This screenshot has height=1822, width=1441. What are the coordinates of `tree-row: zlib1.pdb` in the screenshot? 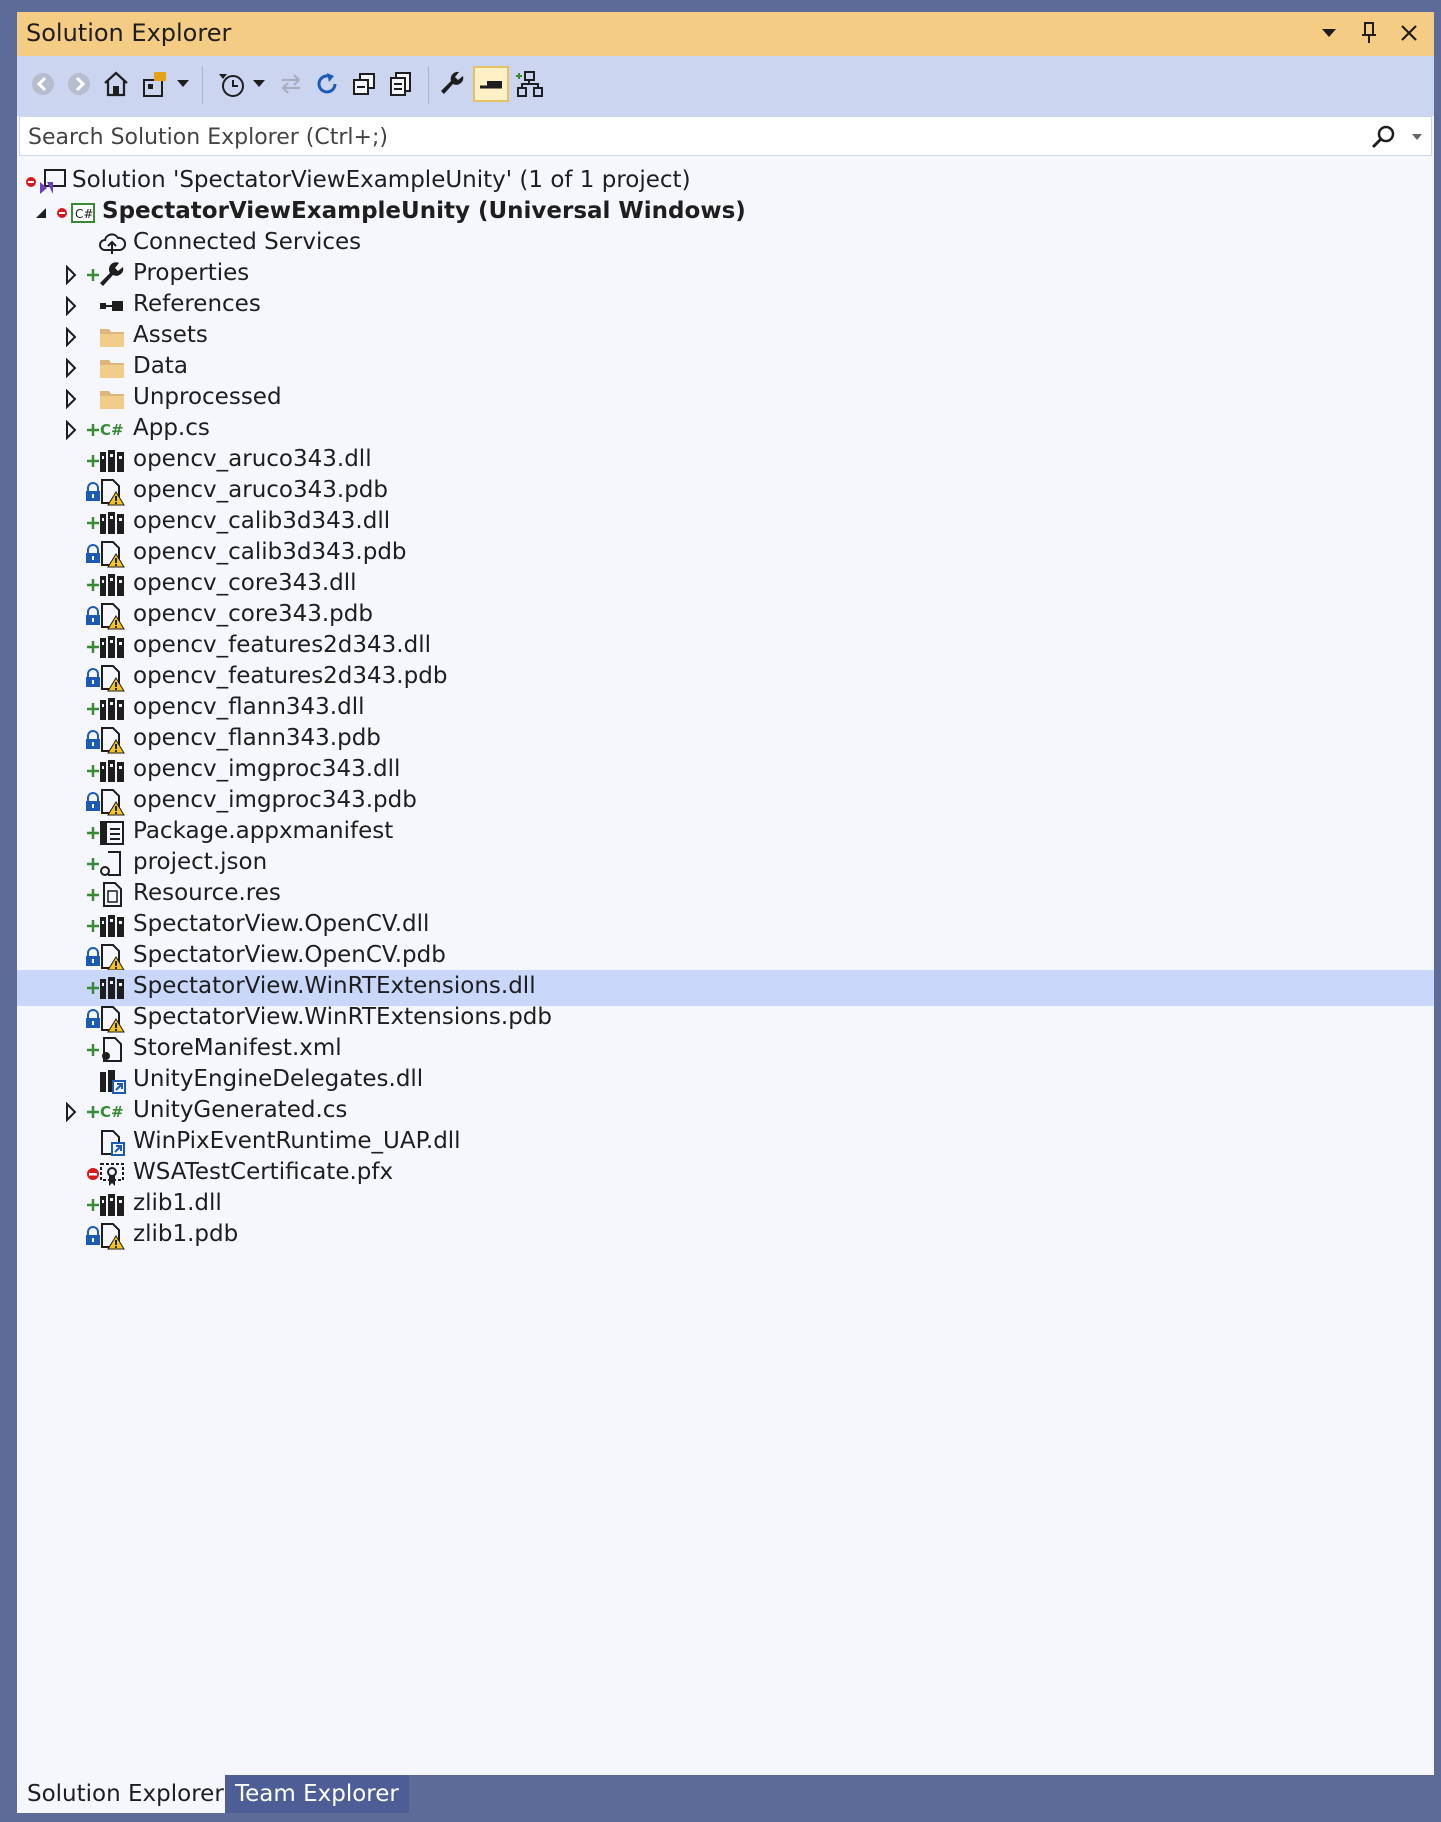 It's located at (725, 1236).